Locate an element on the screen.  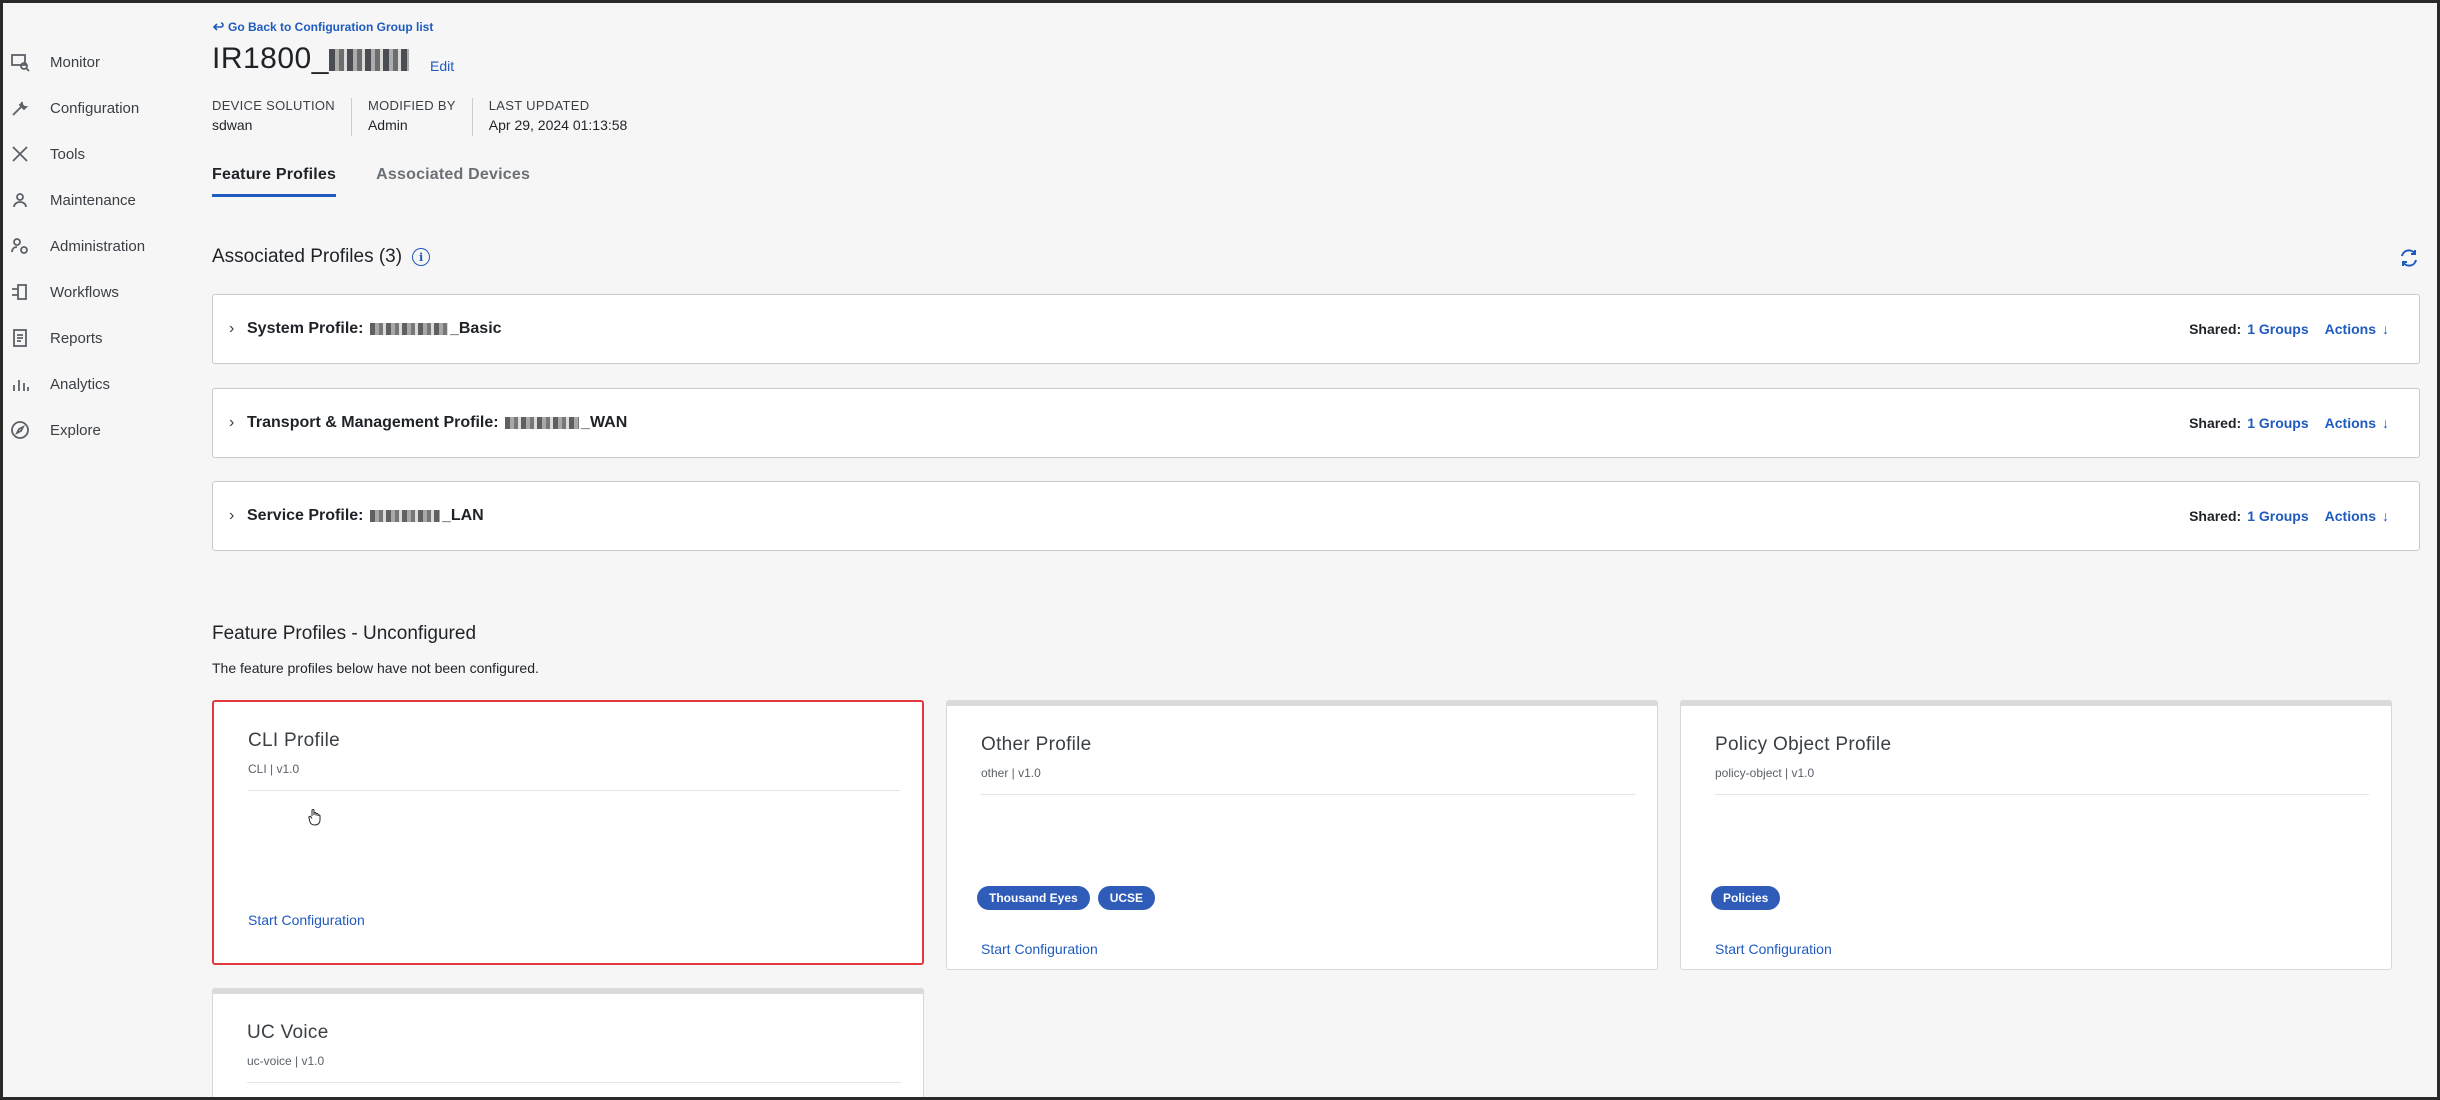
tag-list: Policies is located at coordinates (1746, 898).